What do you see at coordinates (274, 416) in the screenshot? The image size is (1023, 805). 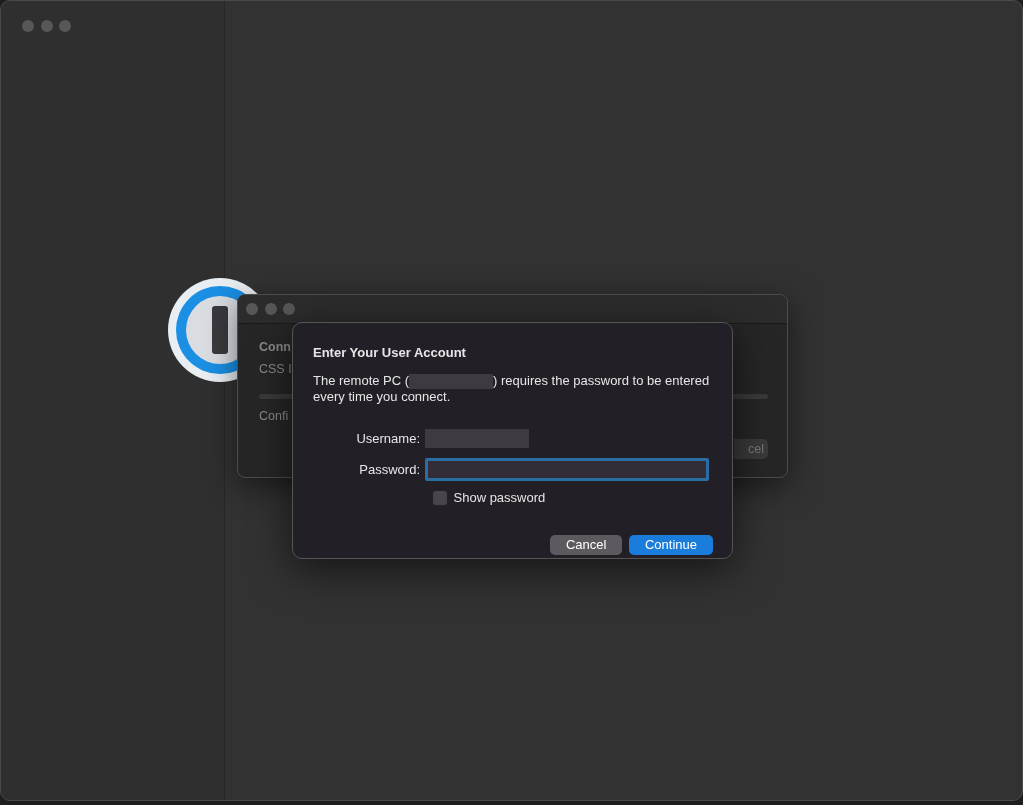 I see `label: Confi` at bounding box center [274, 416].